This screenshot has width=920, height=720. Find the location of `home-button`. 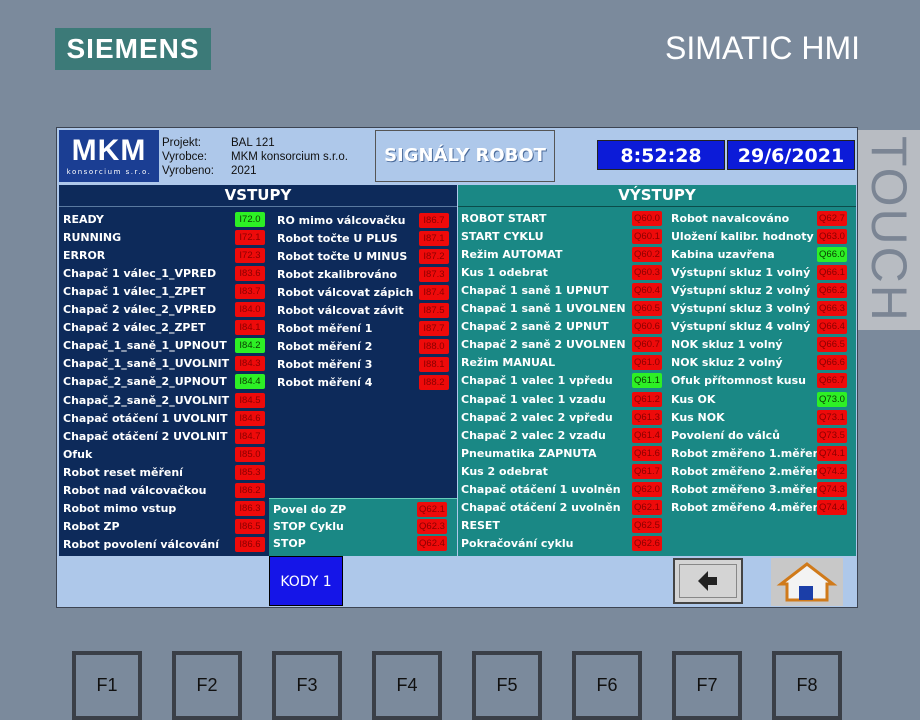

home-button is located at coordinates (807, 582).